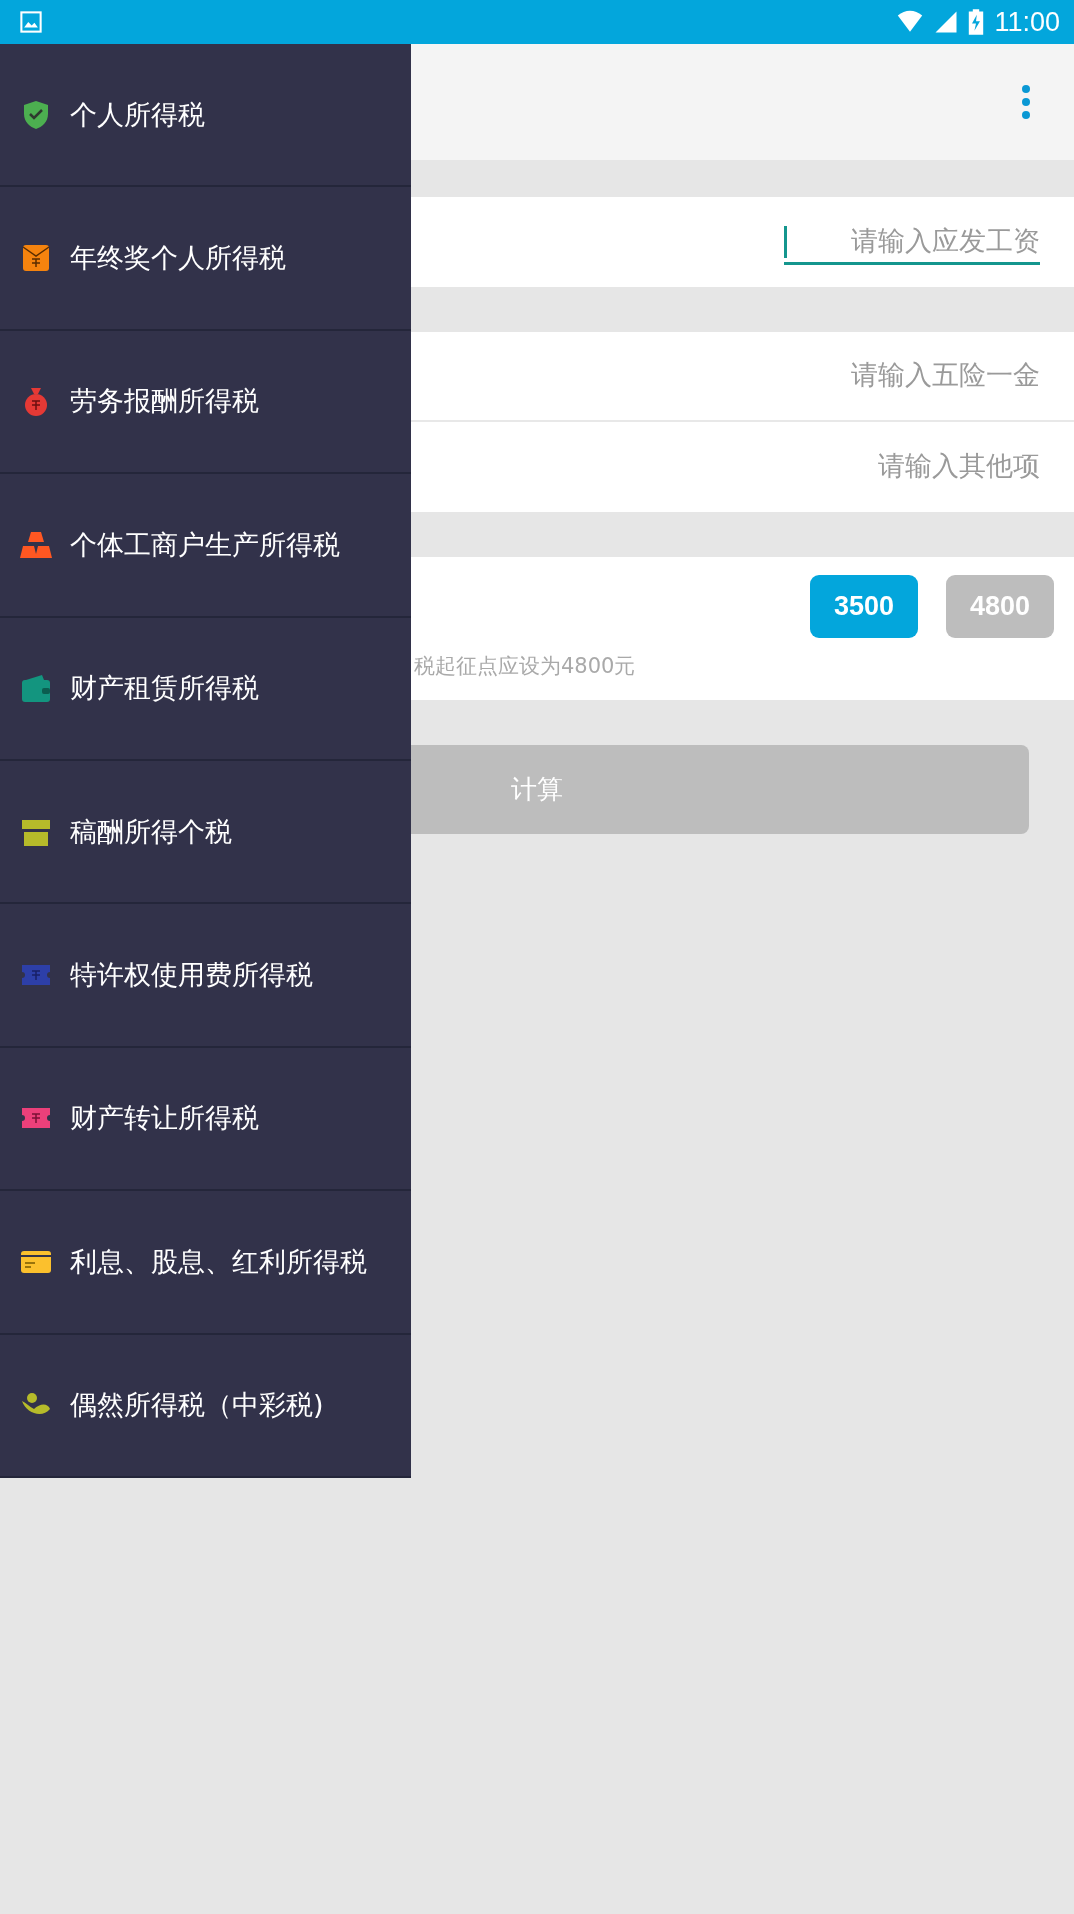 The height and width of the screenshot is (1914, 1074). I want to click on hint-text: 税起征点应设为4800元, so click(525, 666).